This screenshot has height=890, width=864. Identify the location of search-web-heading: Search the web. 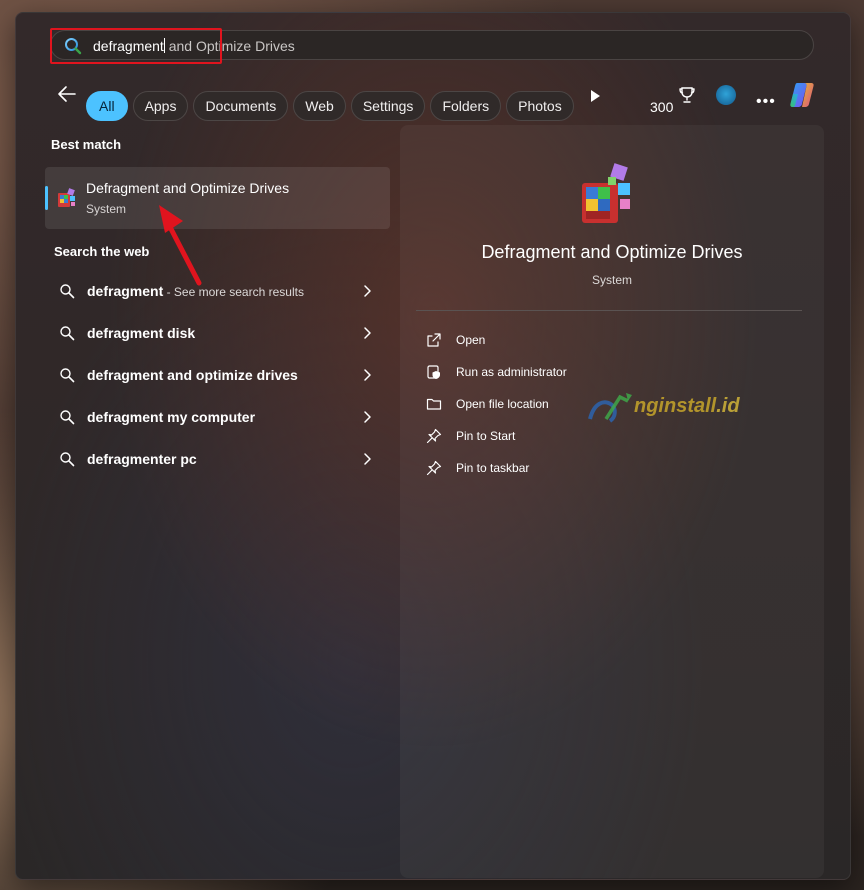
(102, 251).